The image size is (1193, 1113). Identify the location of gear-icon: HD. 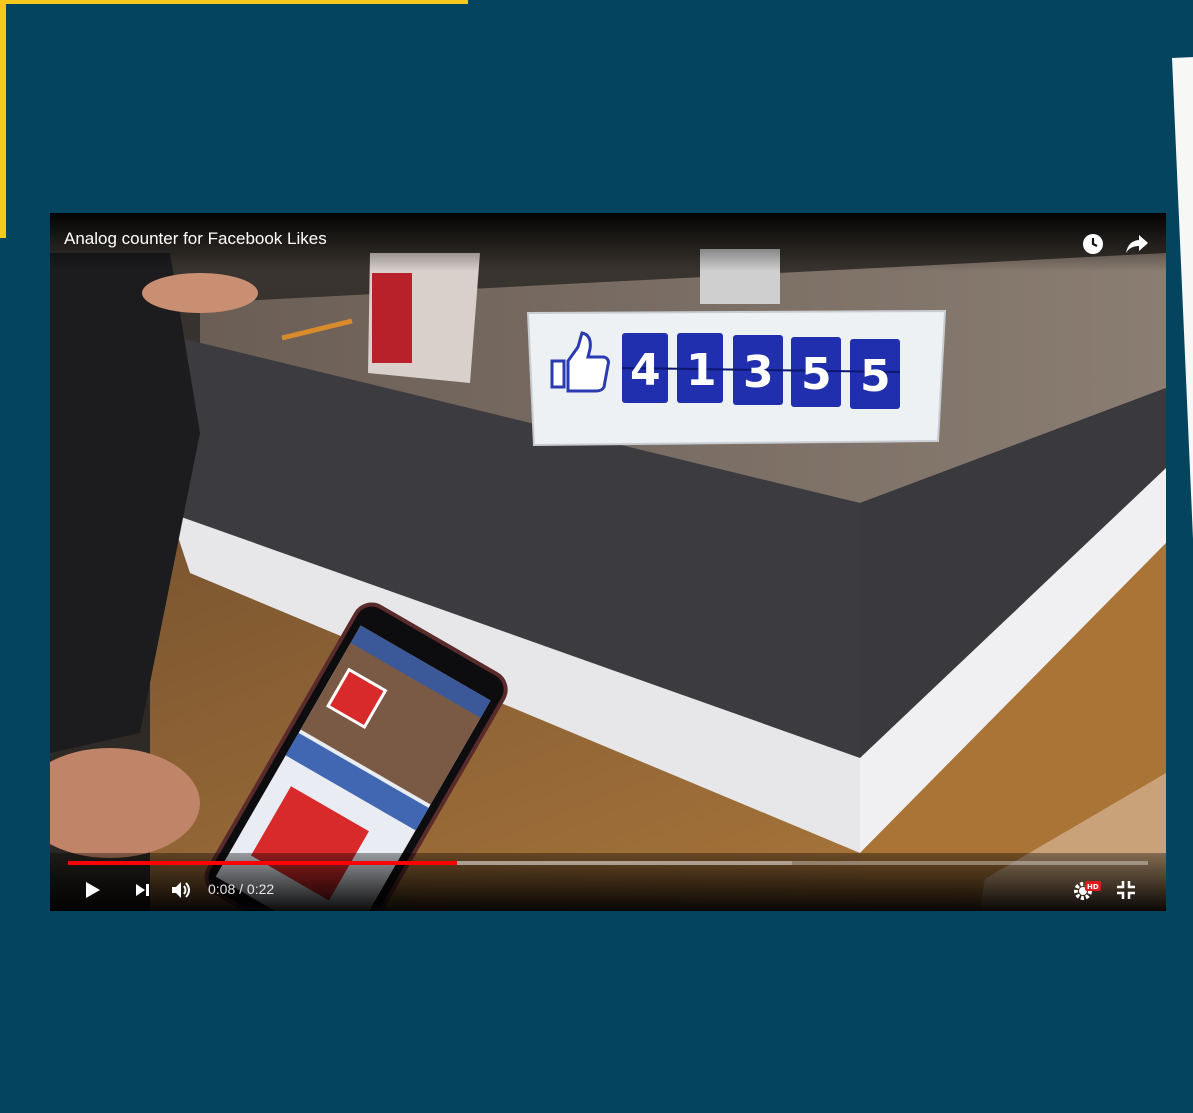
(1087, 890).